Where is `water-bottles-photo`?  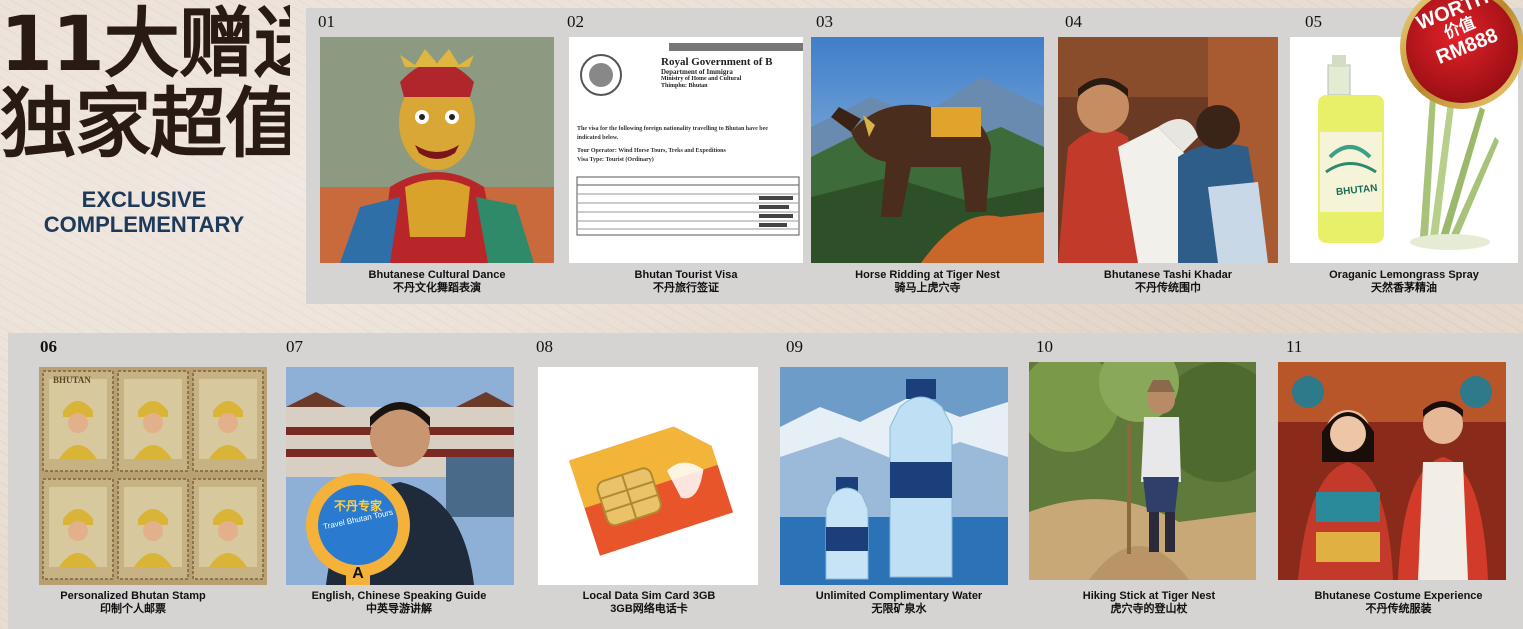 water-bottles-photo is located at coordinates (894, 476).